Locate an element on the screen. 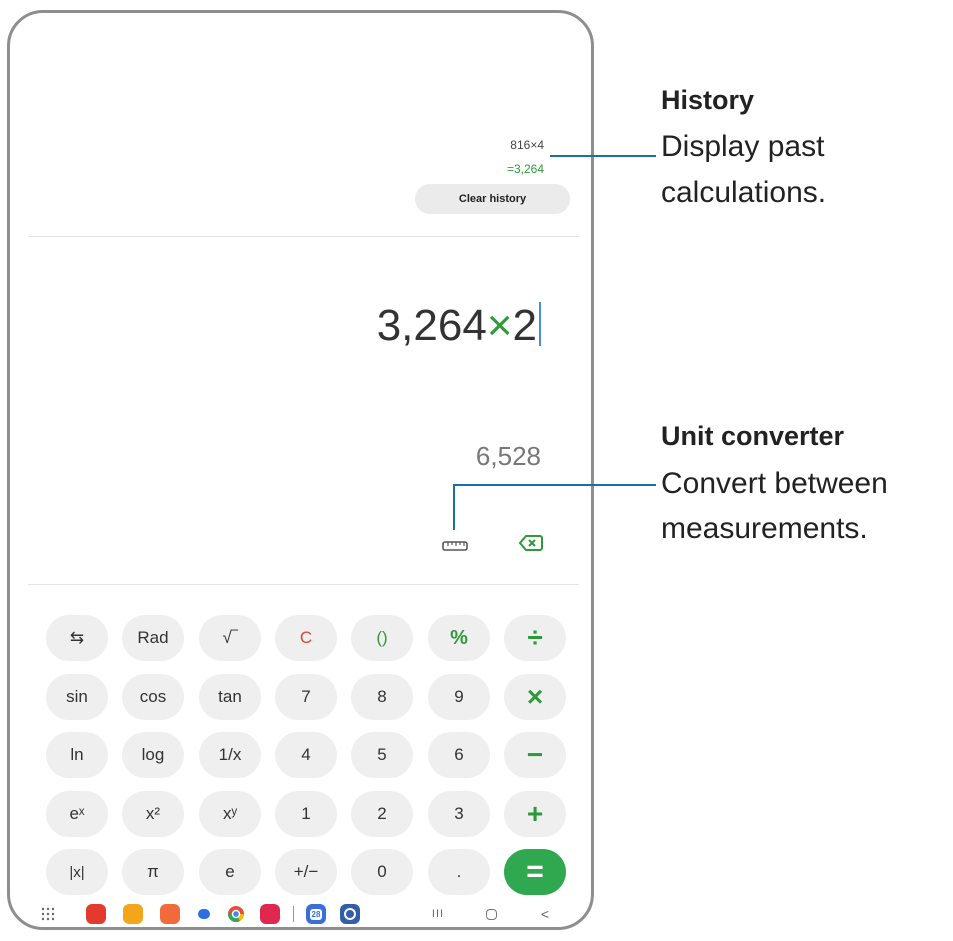 The width and height of the screenshot is (953, 941). key-parentheses: () is located at coordinates (382, 638).